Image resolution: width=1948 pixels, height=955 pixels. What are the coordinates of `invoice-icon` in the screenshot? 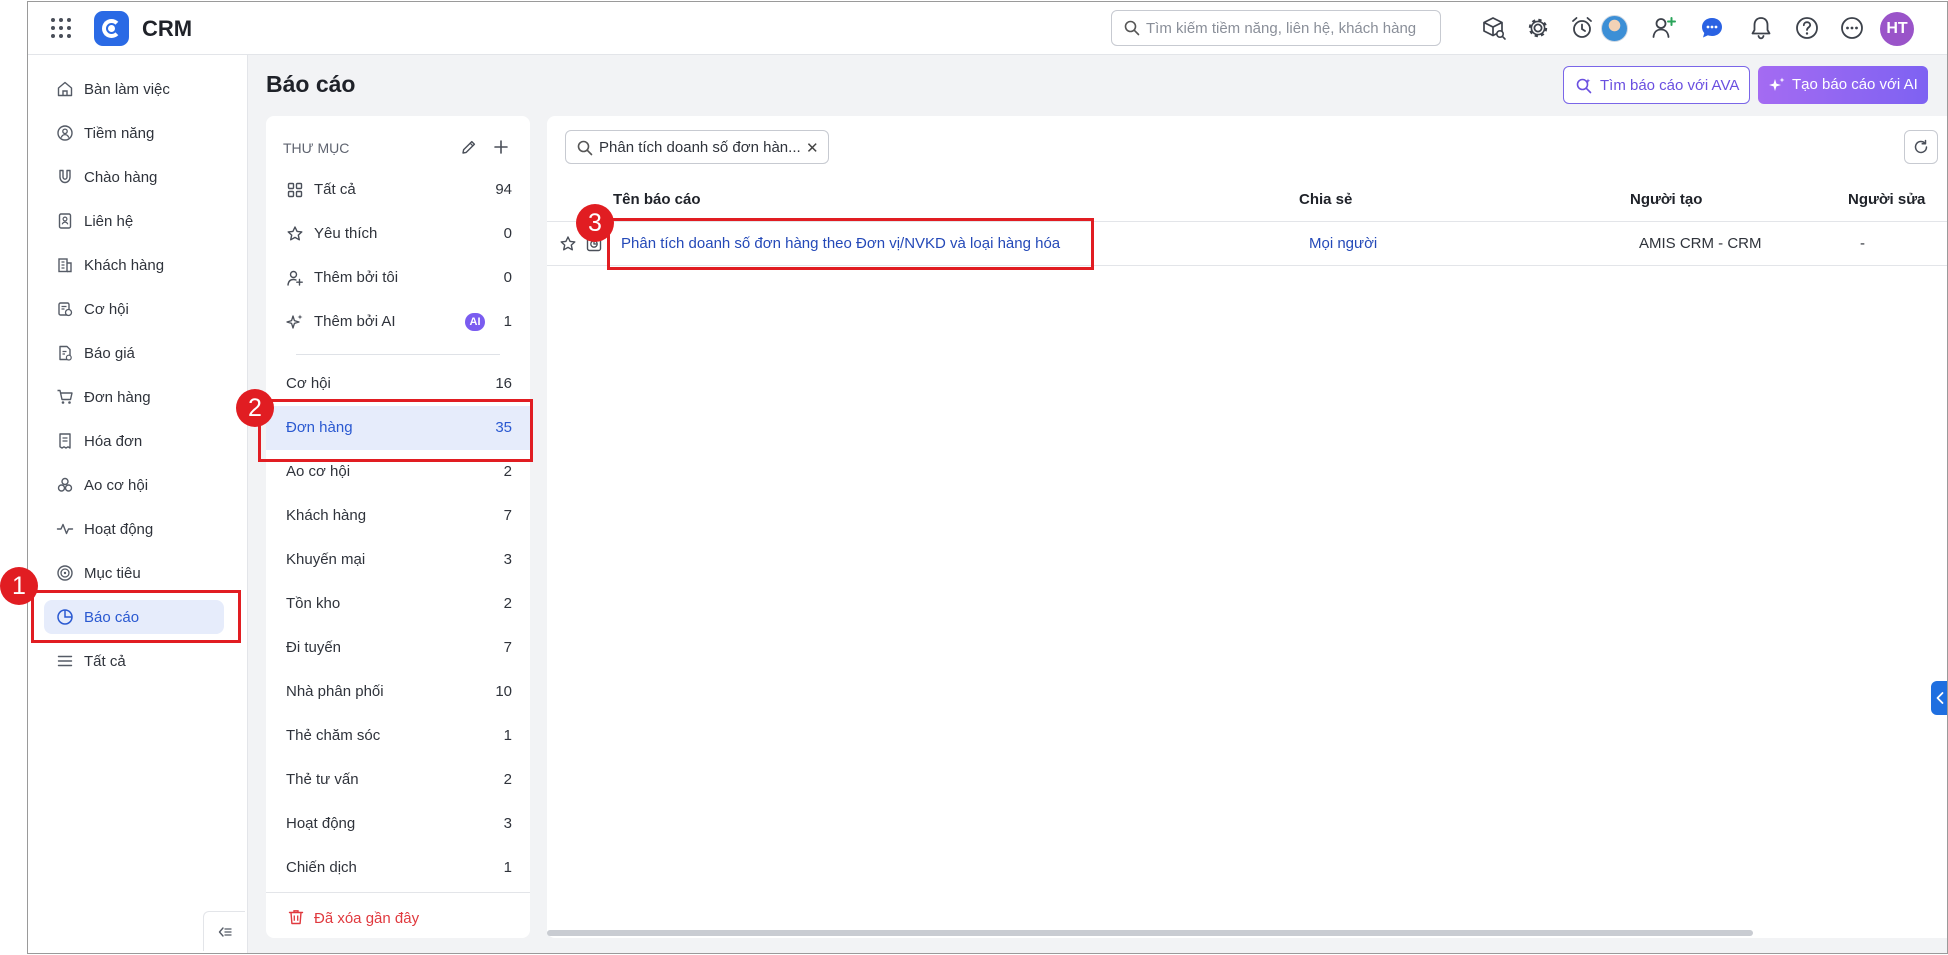 It's located at (65, 441).